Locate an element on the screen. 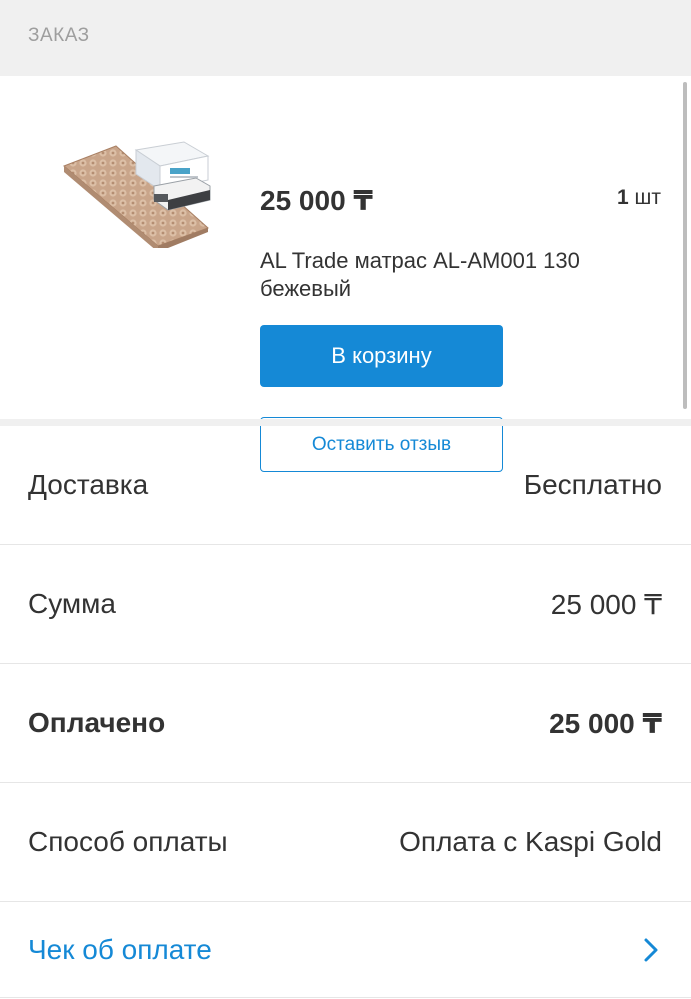 The height and width of the screenshot is (999, 691). scrollbar is located at coordinates (685, 245).